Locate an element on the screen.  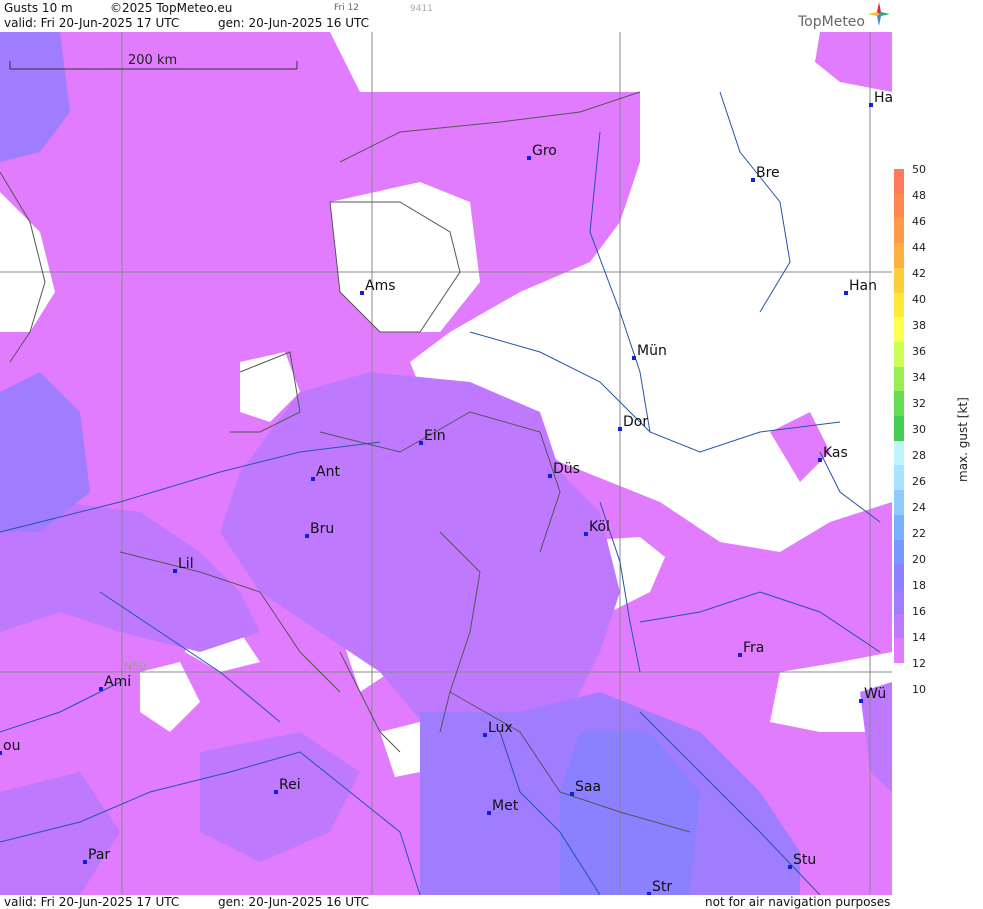
gen-time: gen: 20-Jun-2025 16 UTC is located at coordinates (294, 23).